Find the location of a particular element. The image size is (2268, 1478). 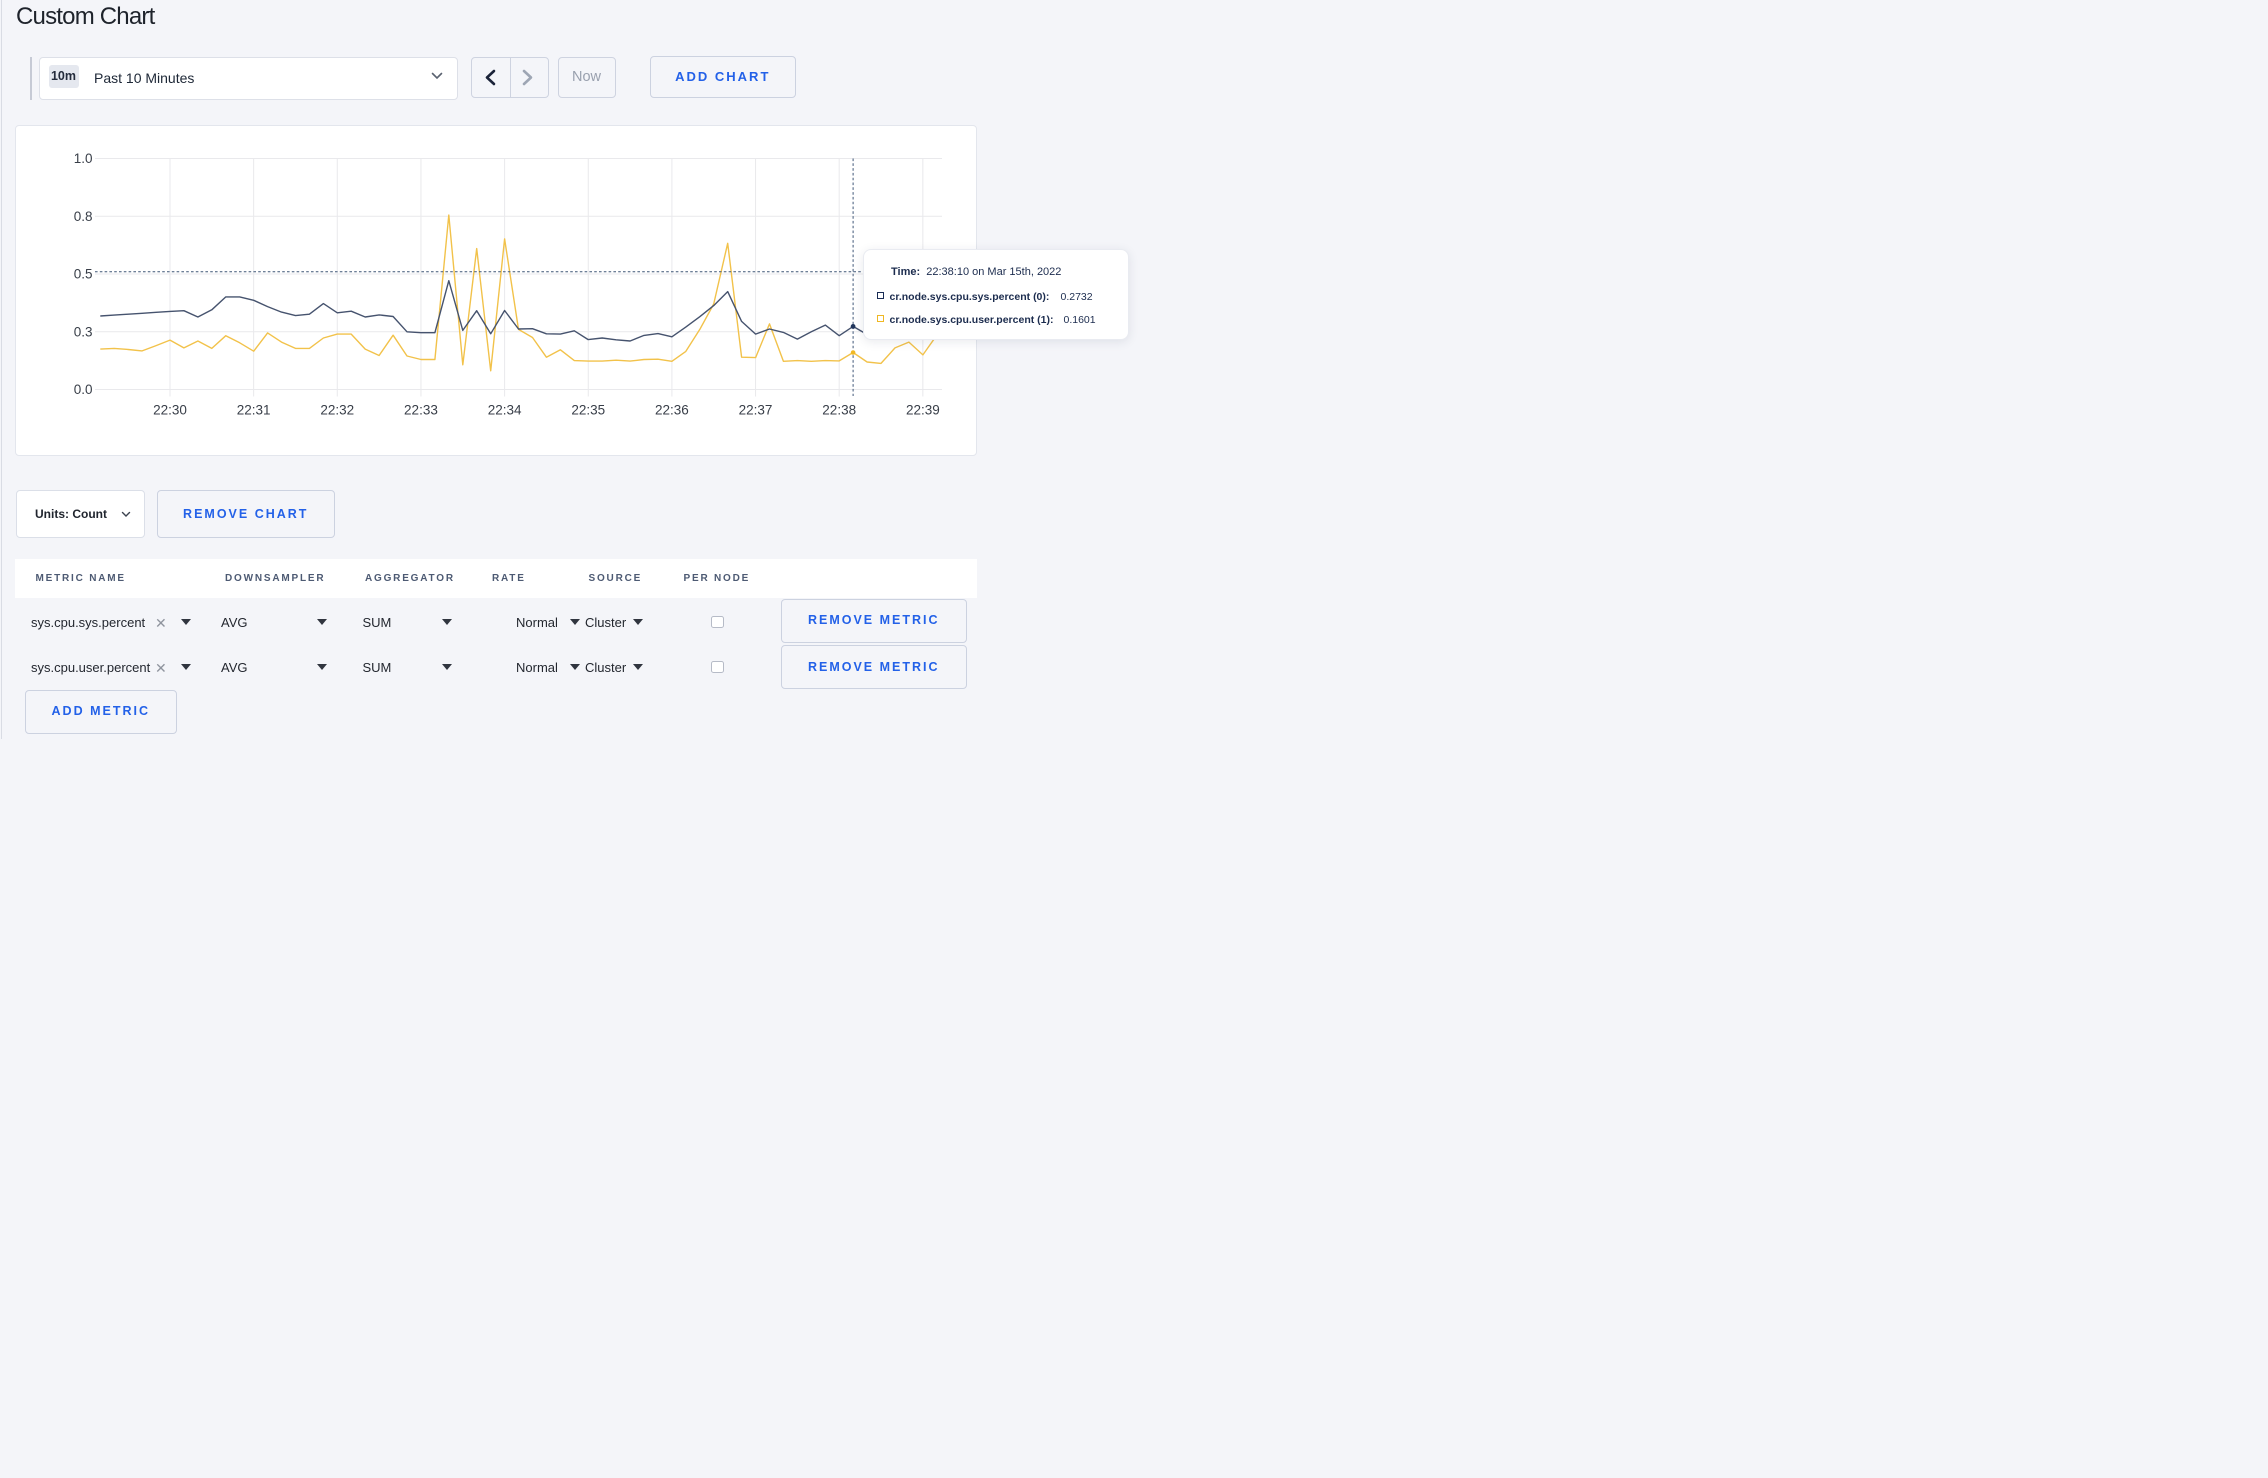

svg-text: 22:32 is located at coordinates (337, 410).